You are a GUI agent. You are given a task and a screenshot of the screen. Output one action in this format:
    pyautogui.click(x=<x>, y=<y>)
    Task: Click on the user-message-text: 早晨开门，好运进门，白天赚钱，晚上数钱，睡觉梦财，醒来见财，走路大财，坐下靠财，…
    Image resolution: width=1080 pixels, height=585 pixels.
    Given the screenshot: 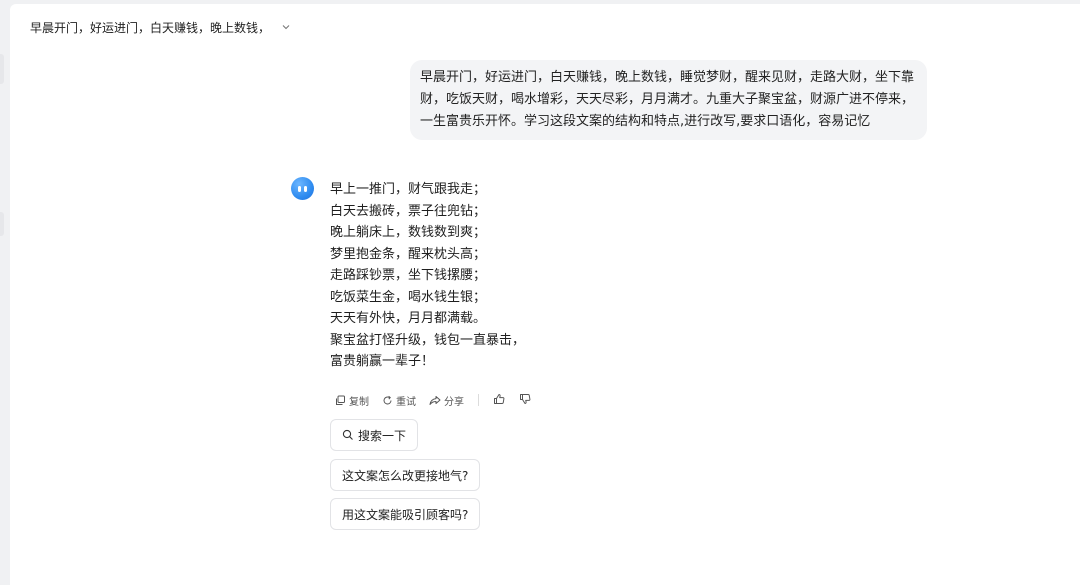 What is the action you would take?
    pyautogui.click(x=667, y=99)
    